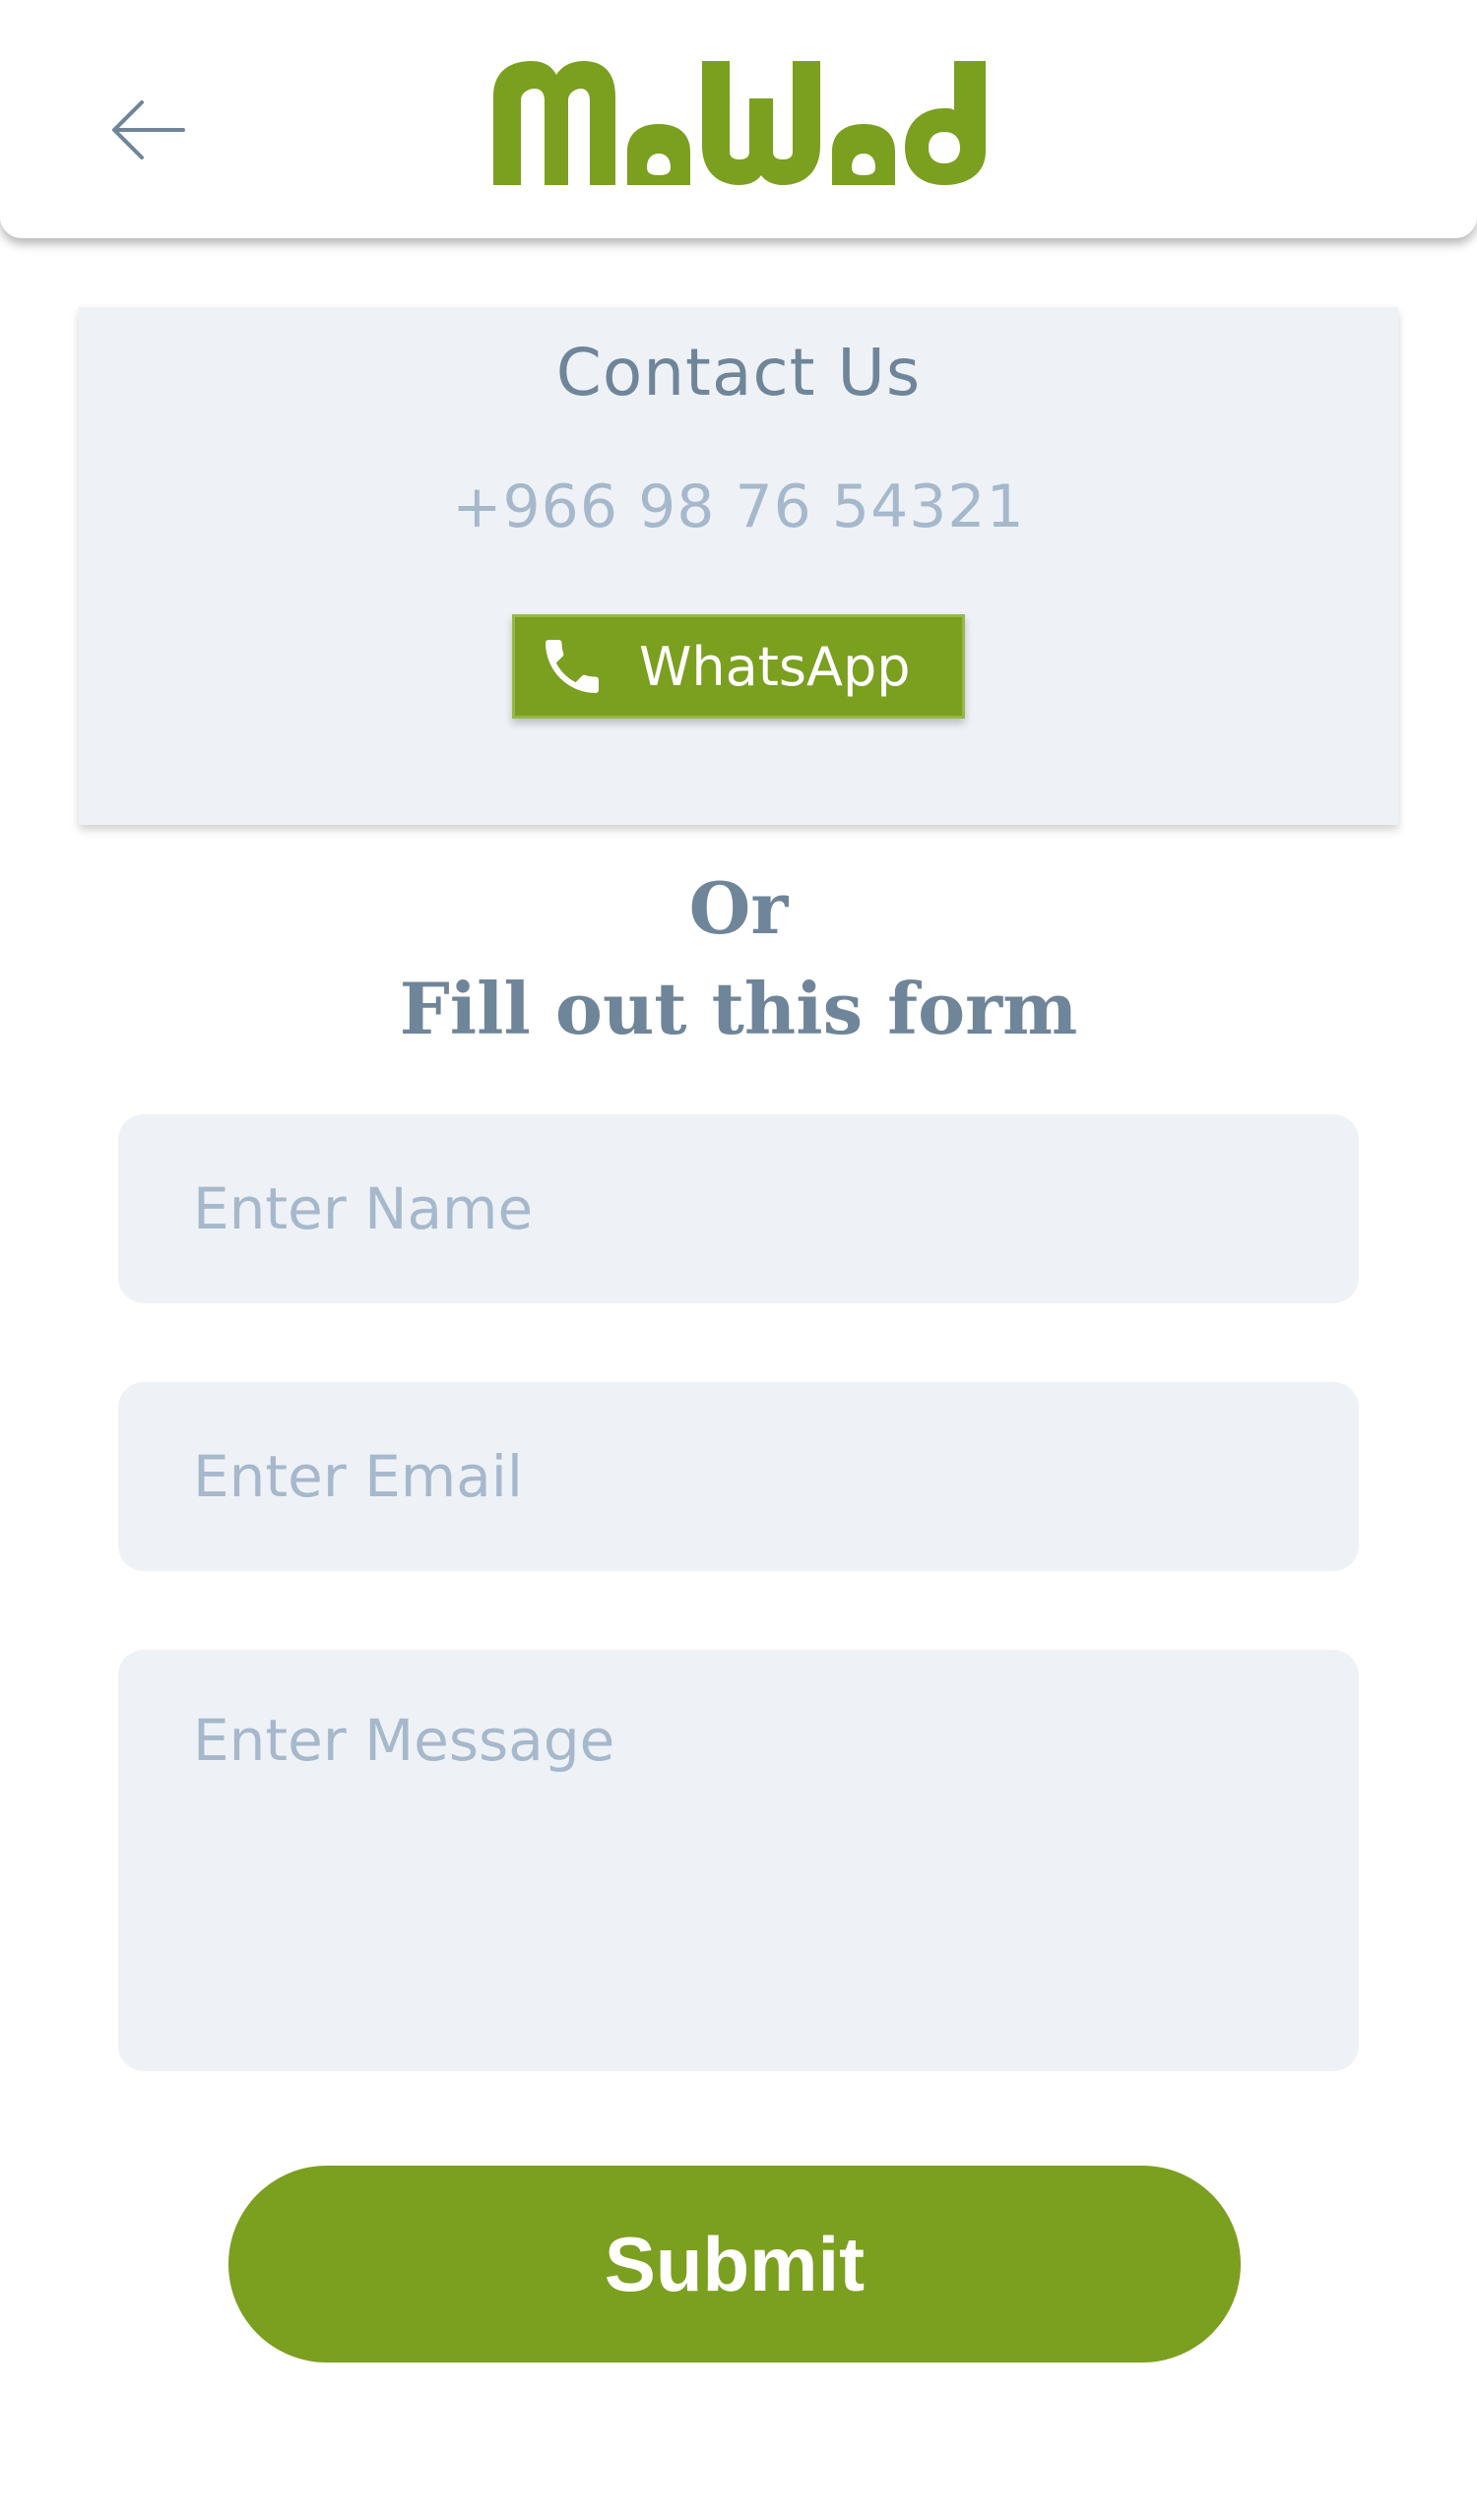  What do you see at coordinates (739, 372) in the screenshot?
I see `contact-title: Contact Us` at bounding box center [739, 372].